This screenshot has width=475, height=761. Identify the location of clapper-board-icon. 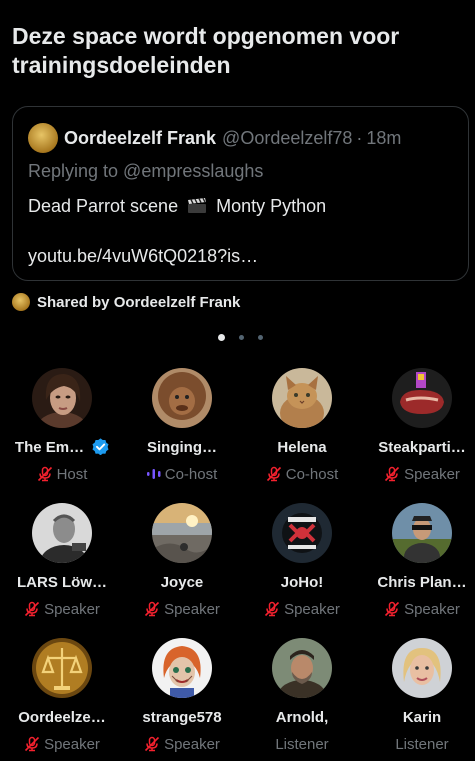
(197, 205).